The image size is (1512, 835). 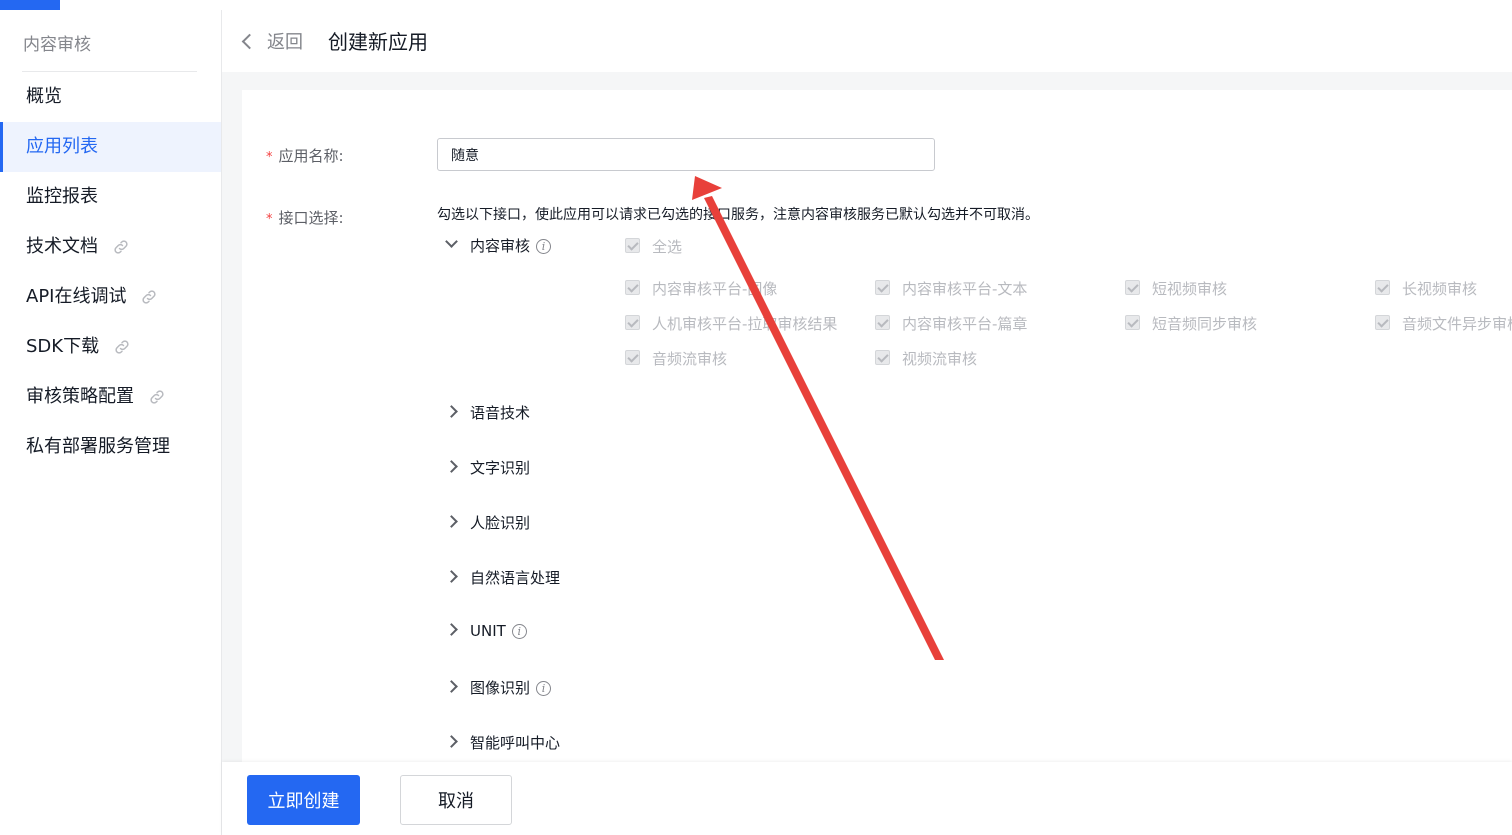 I want to click on sidebar-item-label: 概览, so click(x=44, y=96).